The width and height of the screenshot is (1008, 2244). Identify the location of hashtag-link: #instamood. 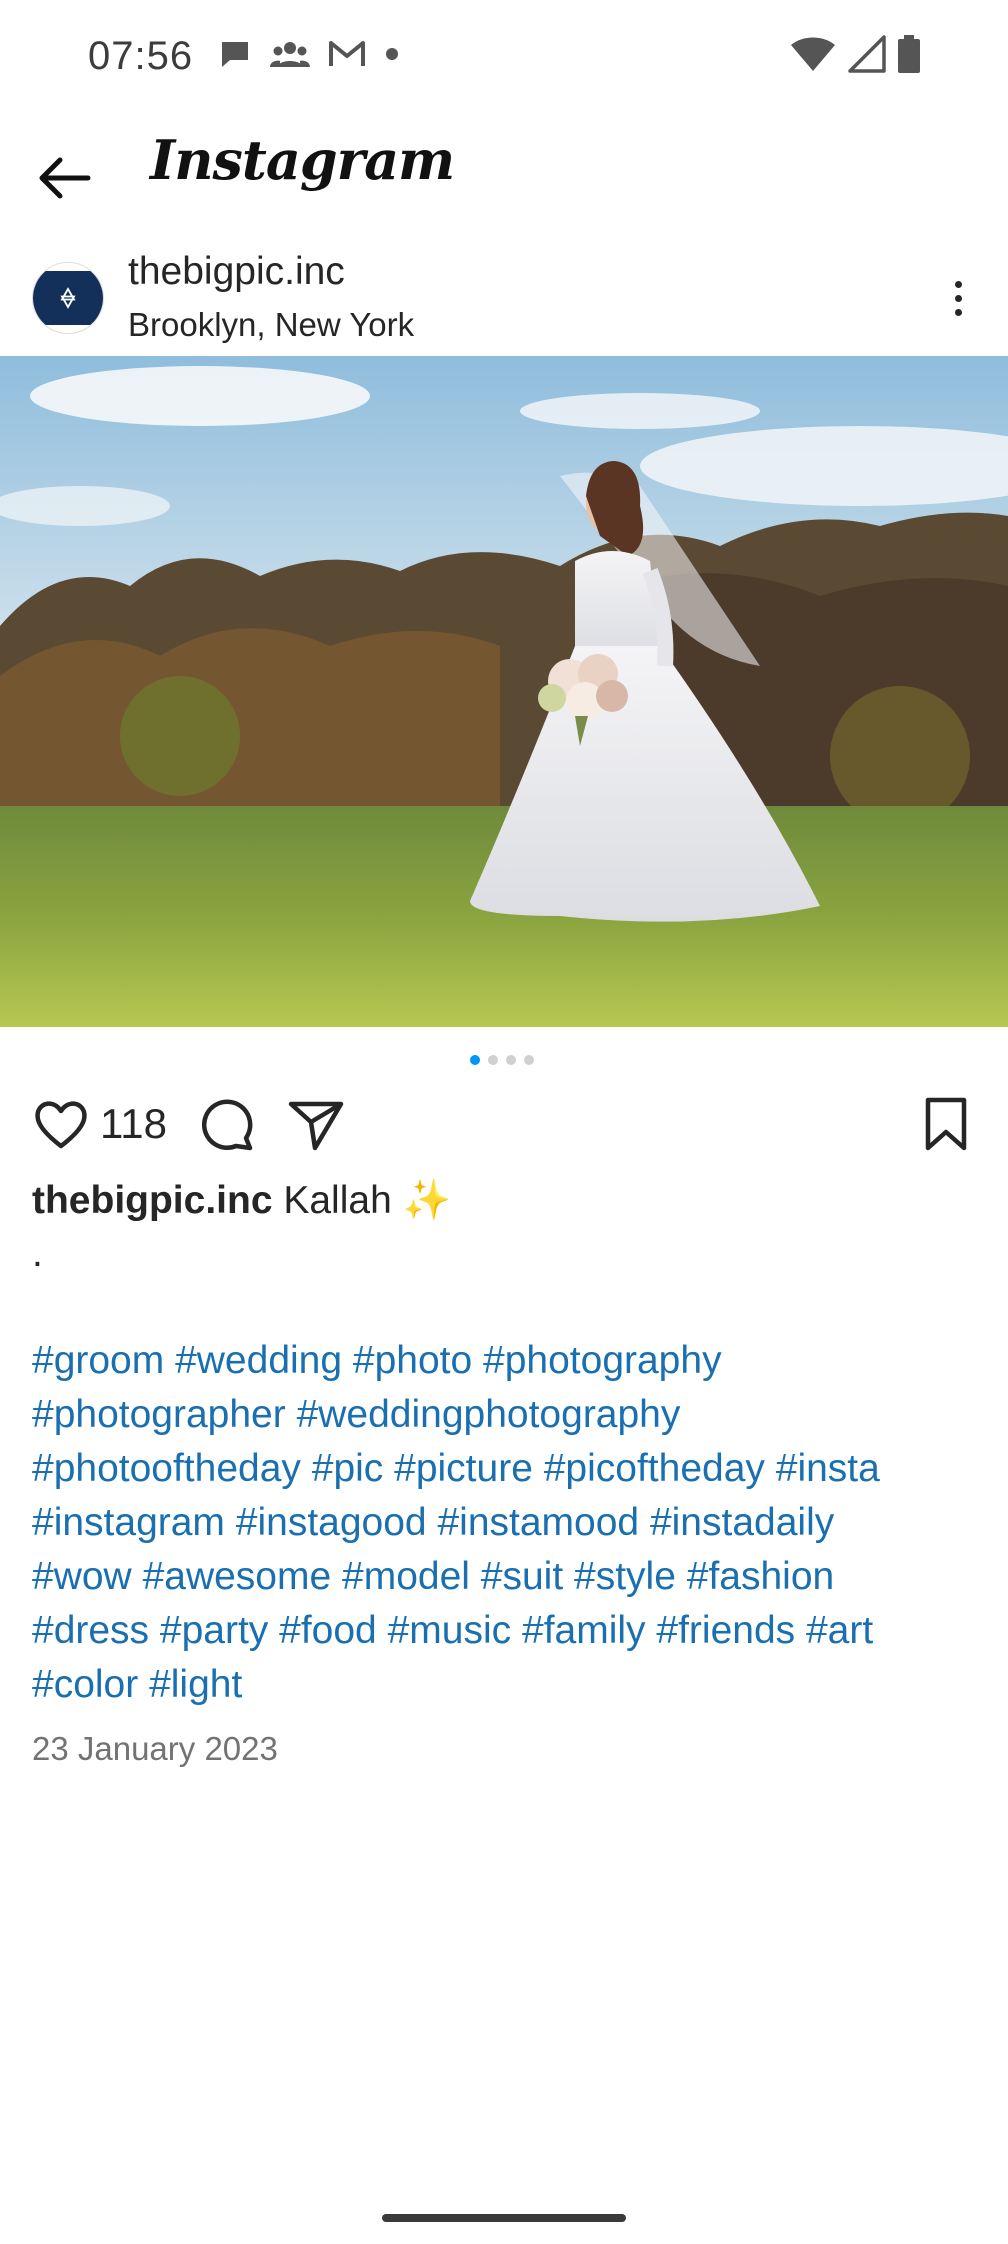
(538, 1522).